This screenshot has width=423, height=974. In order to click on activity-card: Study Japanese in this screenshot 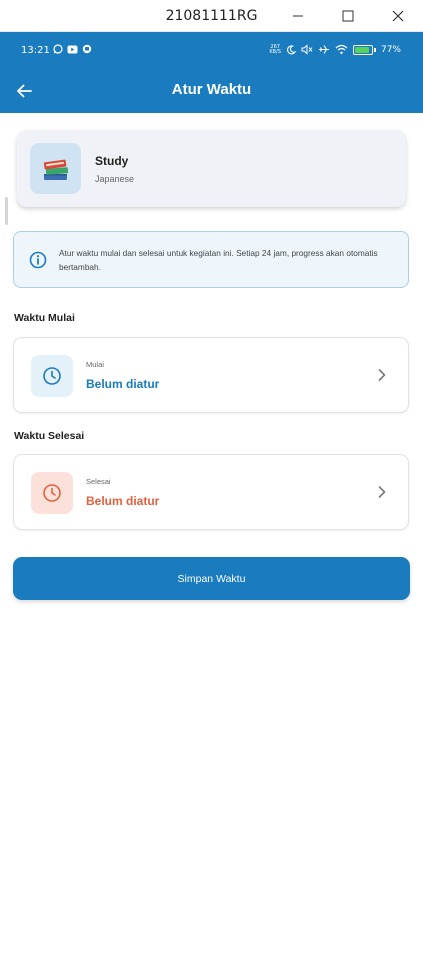, I will do `click(211, 168)`.